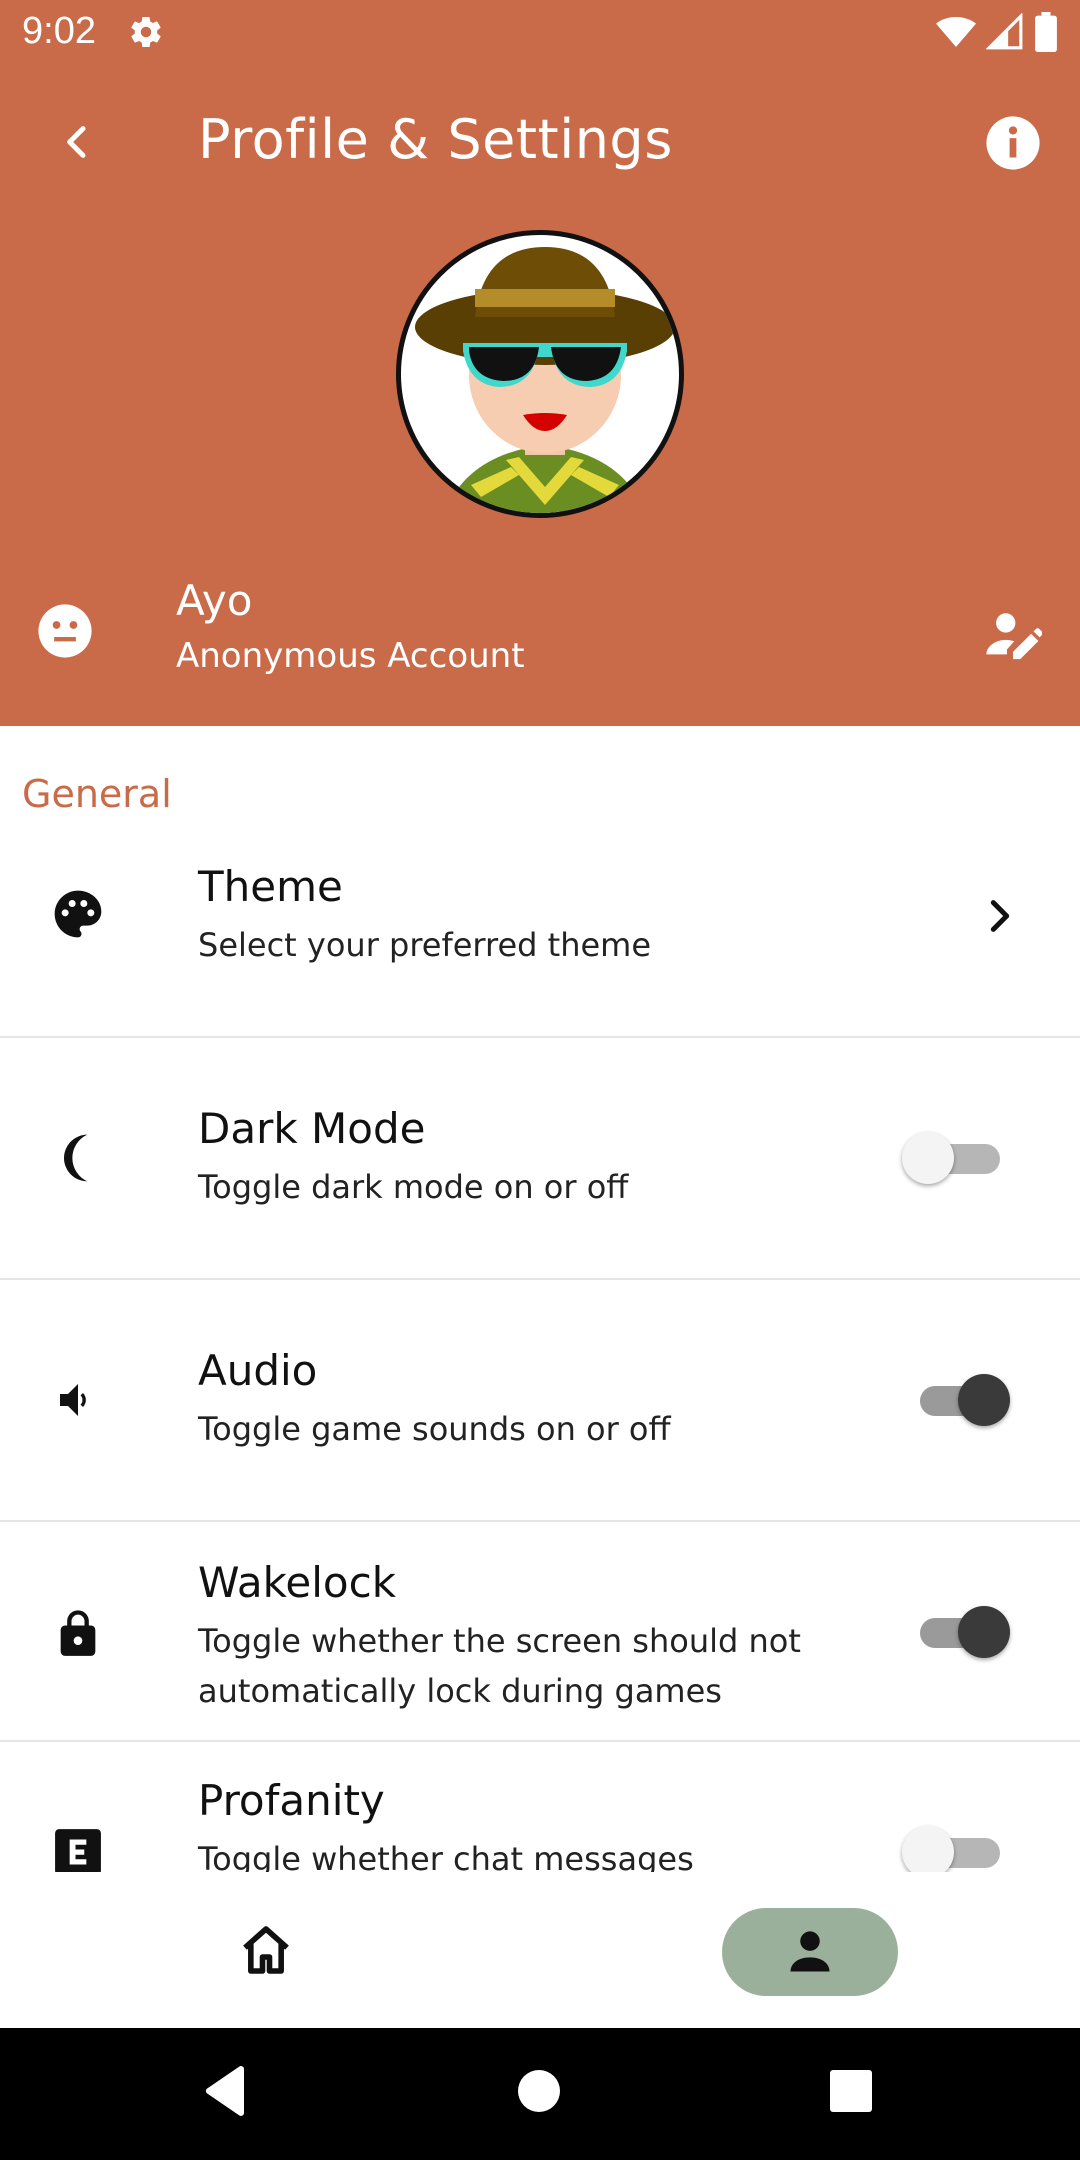 The width and height of the screenshot is (1080, 2160). Describe the element at coordinates (97, 794) in the screenshot. I see `section-title-general: General` at that location.